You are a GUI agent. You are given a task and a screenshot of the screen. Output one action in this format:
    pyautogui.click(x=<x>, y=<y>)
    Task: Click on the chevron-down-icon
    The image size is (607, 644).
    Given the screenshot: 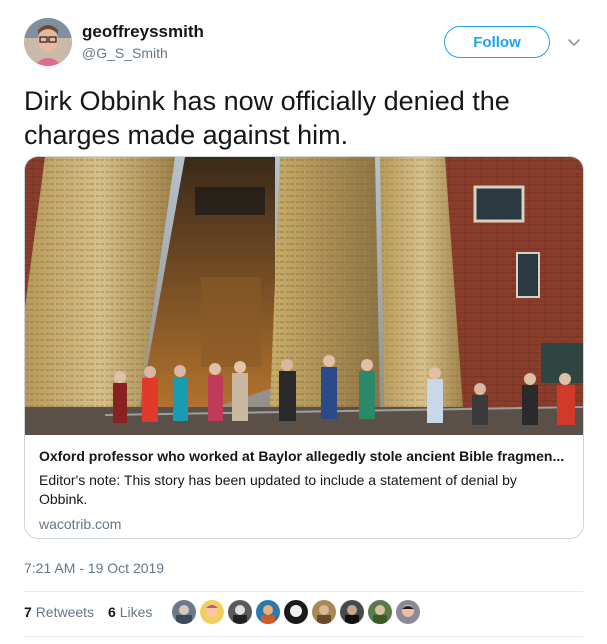 What is the action you would take?
    pyautogui.click(x=574, y=42)
    